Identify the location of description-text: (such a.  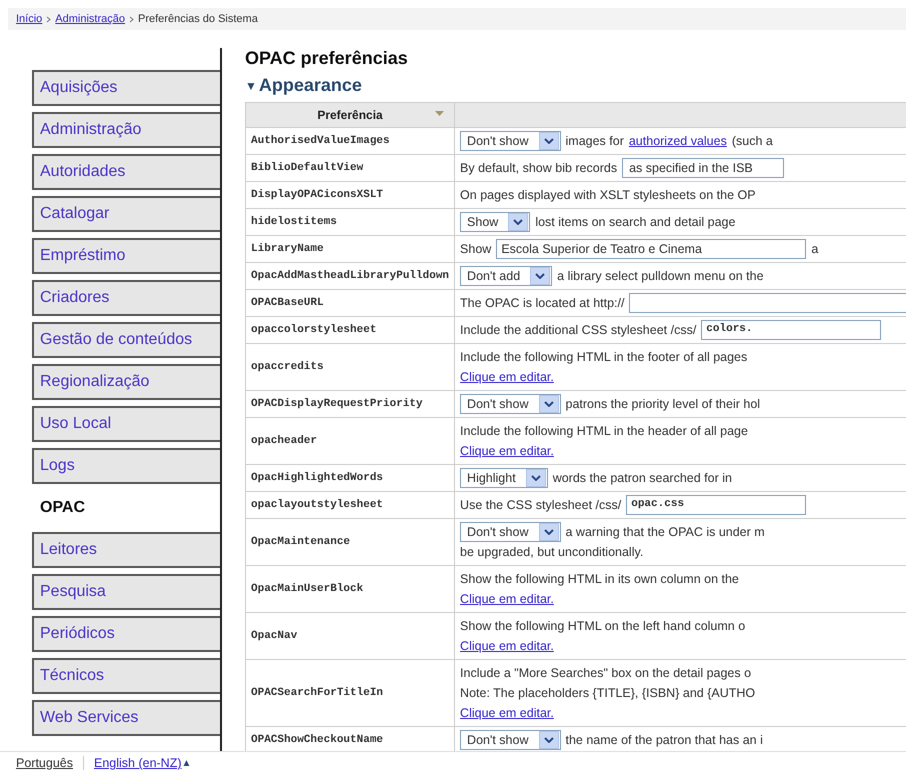
(752, 141).